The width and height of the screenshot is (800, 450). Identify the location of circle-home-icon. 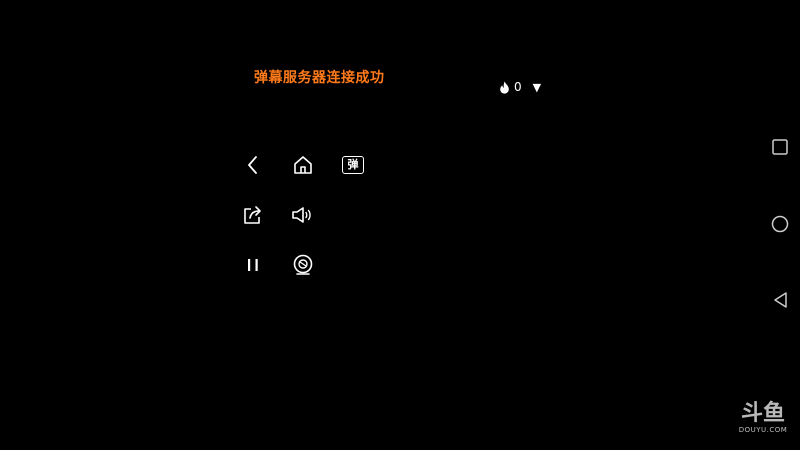
(780, 224).